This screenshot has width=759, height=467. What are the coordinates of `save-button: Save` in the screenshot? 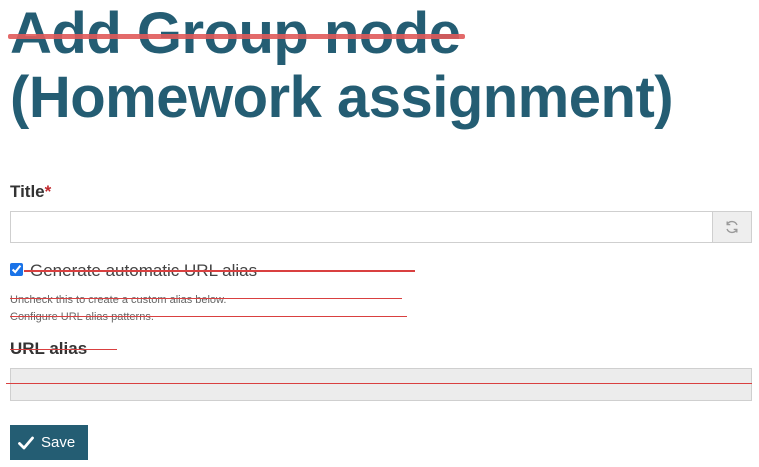 It's located at (49, 442).